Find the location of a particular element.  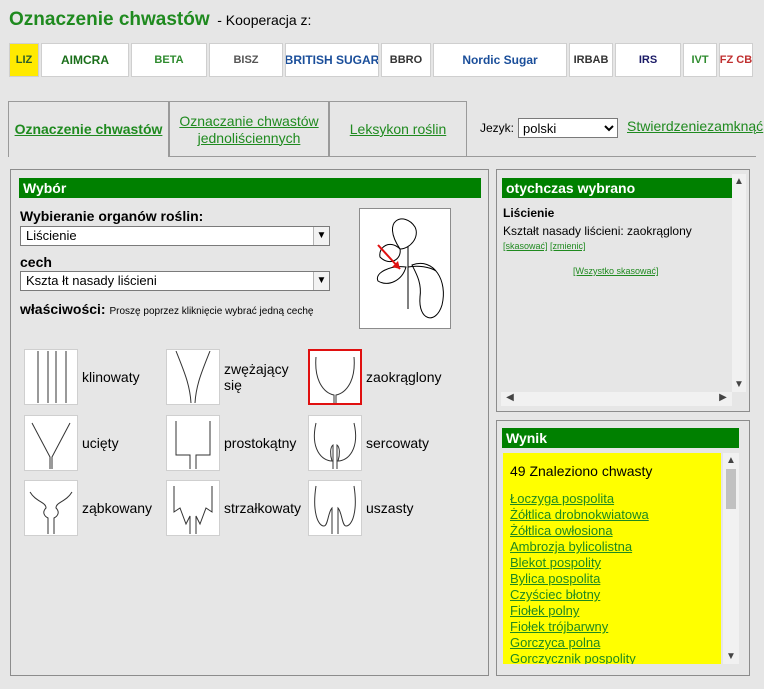

logo-nordic-sugar: Nordic Sugar is located at coordinates (500, 60).